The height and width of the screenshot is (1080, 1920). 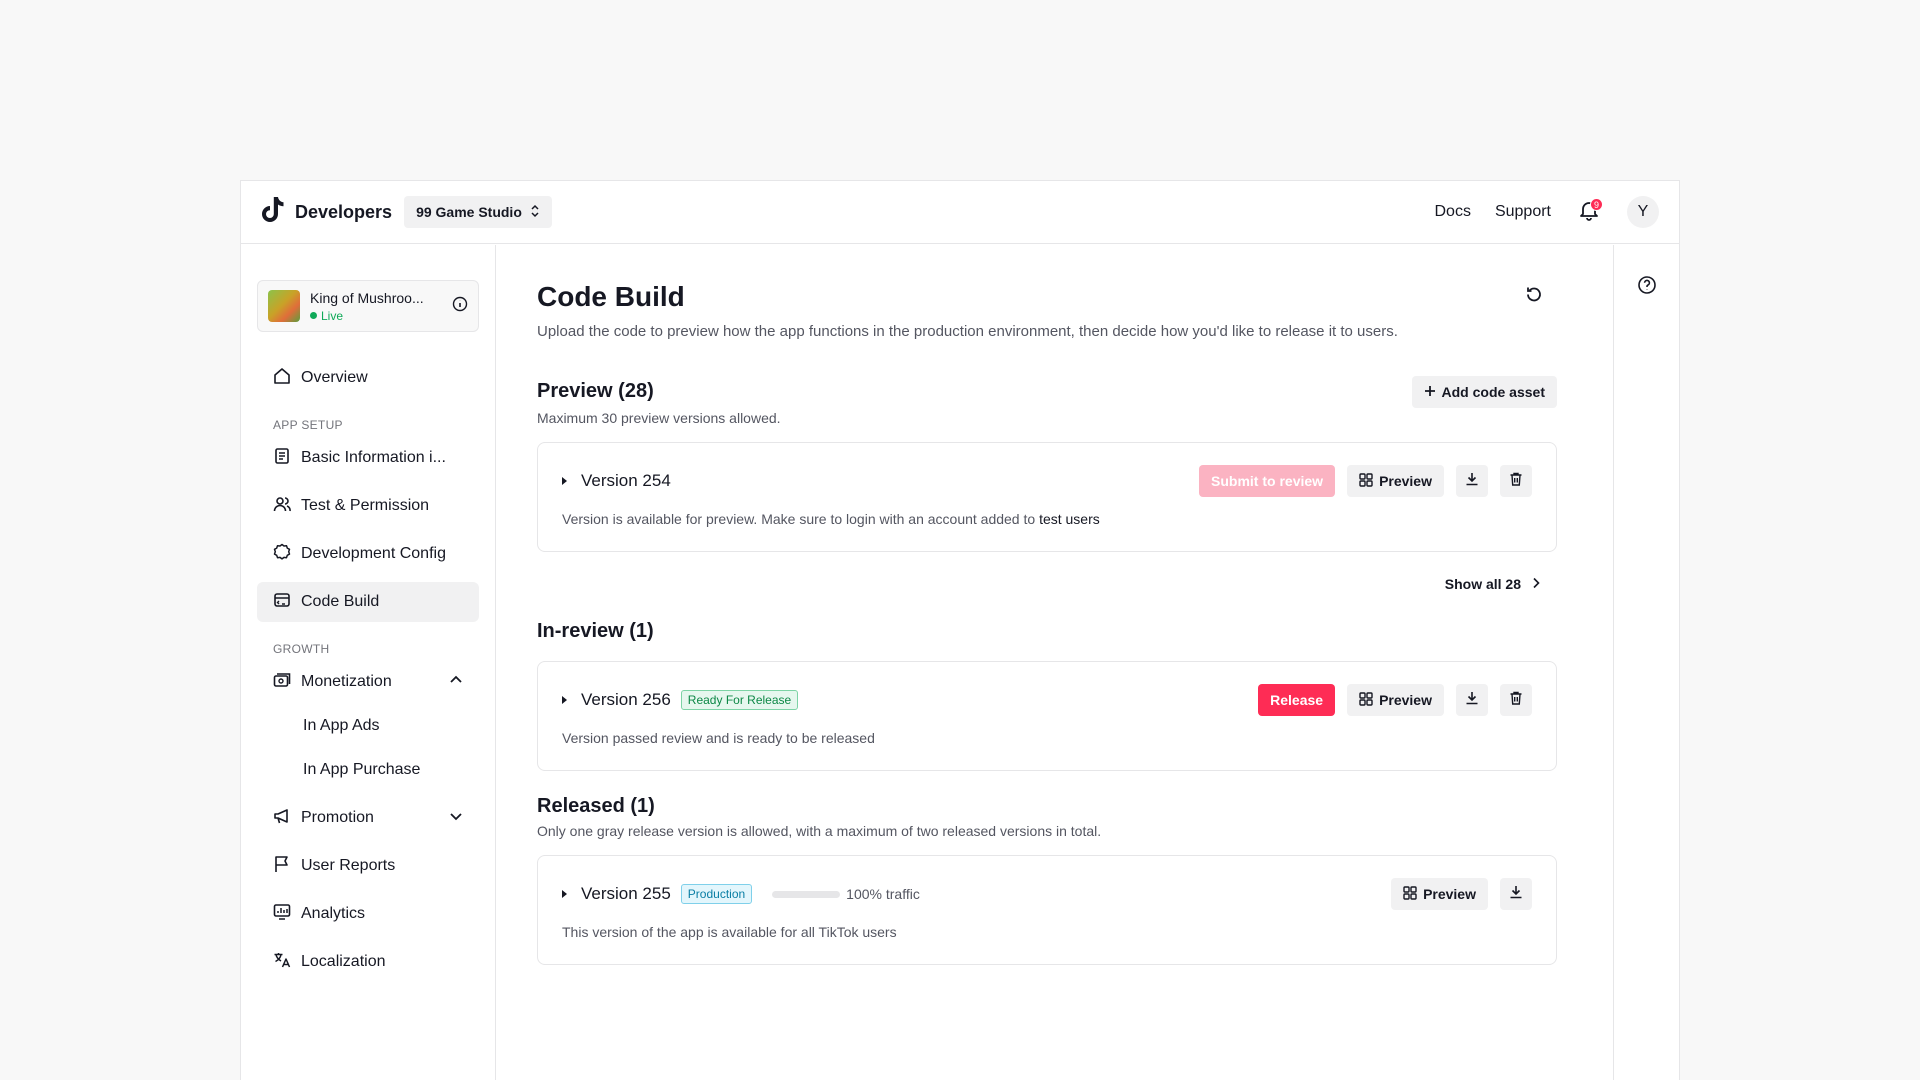 What do you see at coordinates (1643, 212) in the screenshot?
I see `avatar: Y` at bounding box center [1643, 212].